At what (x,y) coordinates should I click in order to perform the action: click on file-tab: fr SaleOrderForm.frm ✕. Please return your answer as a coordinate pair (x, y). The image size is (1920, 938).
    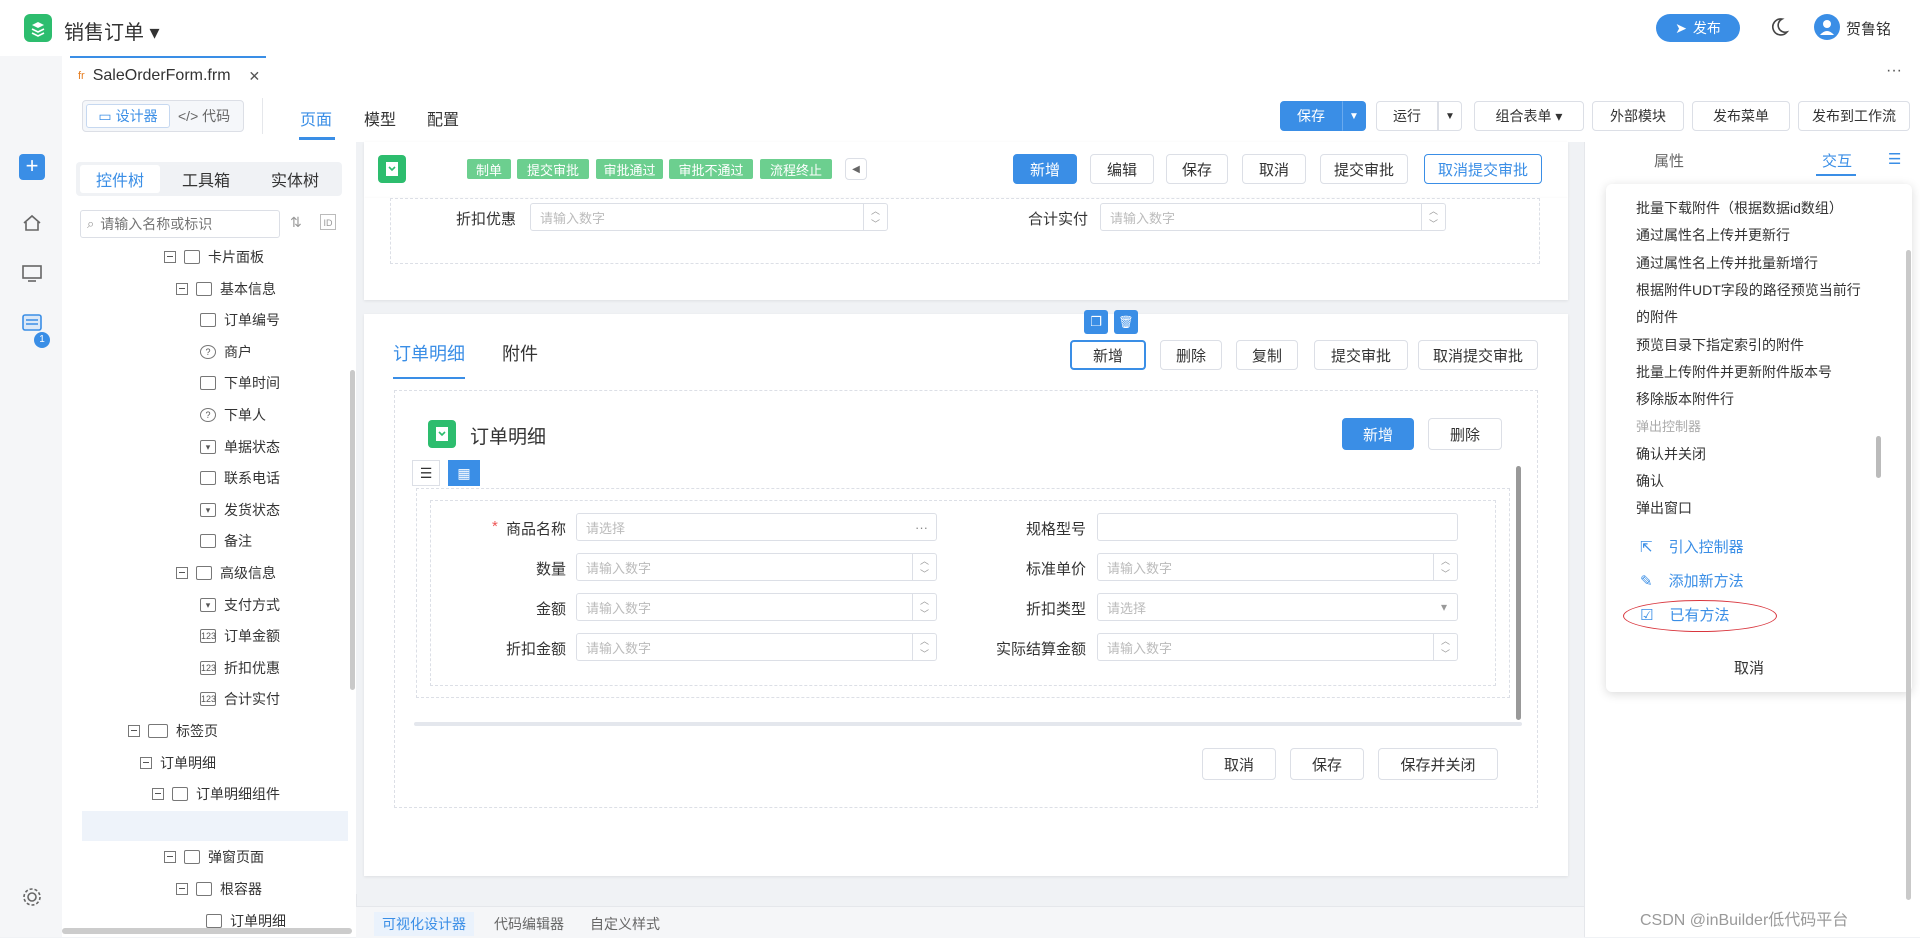
    Looking at the image, I should click on (168, 75).